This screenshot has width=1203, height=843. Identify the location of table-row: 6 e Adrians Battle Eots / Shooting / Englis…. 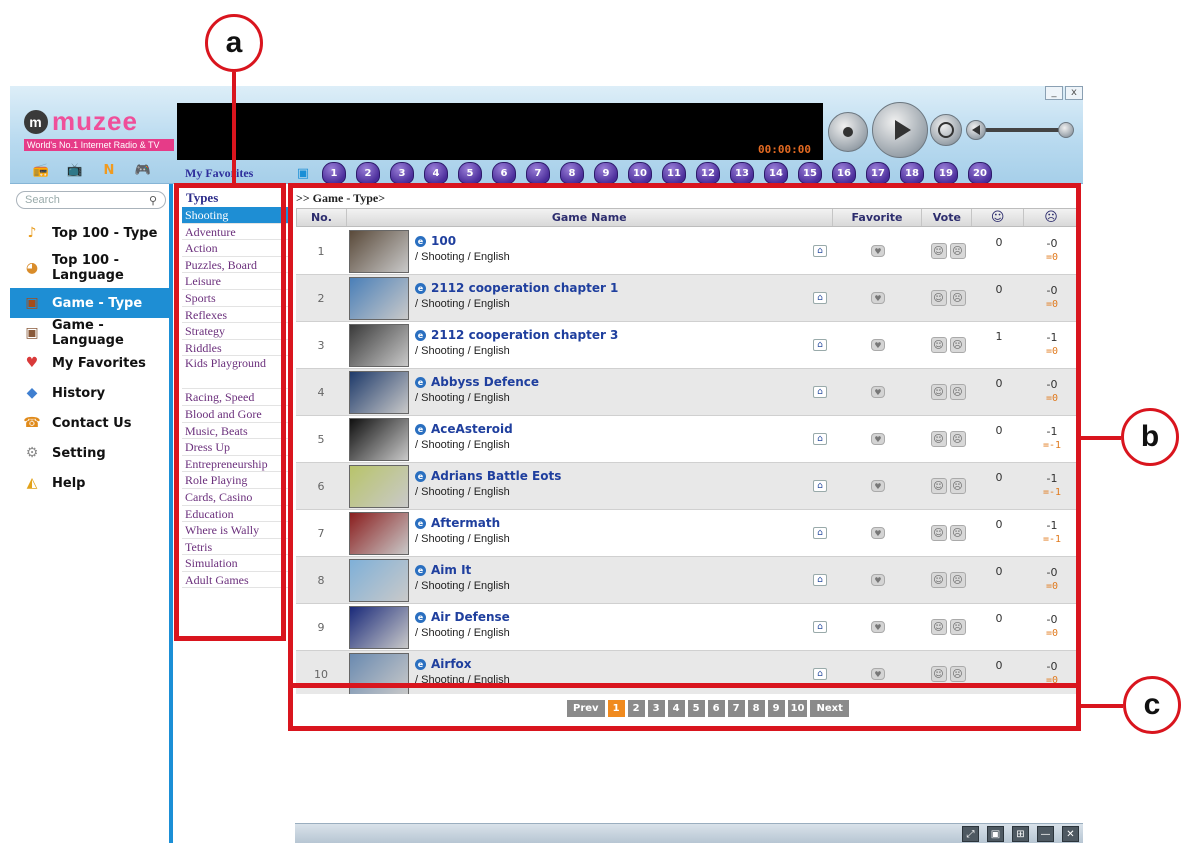
(687, 486).